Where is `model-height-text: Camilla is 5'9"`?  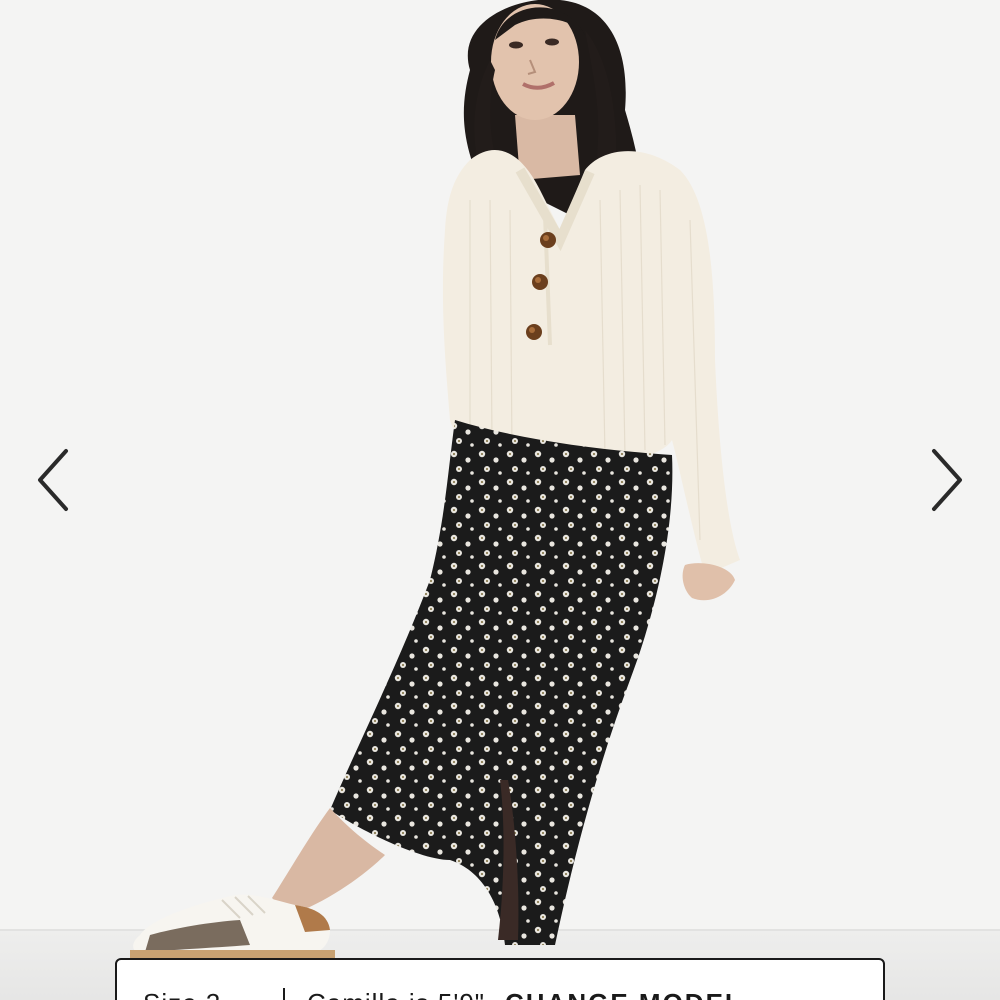 model-height-text: Camilla is 5'9" is located at coordinates (396, 994).